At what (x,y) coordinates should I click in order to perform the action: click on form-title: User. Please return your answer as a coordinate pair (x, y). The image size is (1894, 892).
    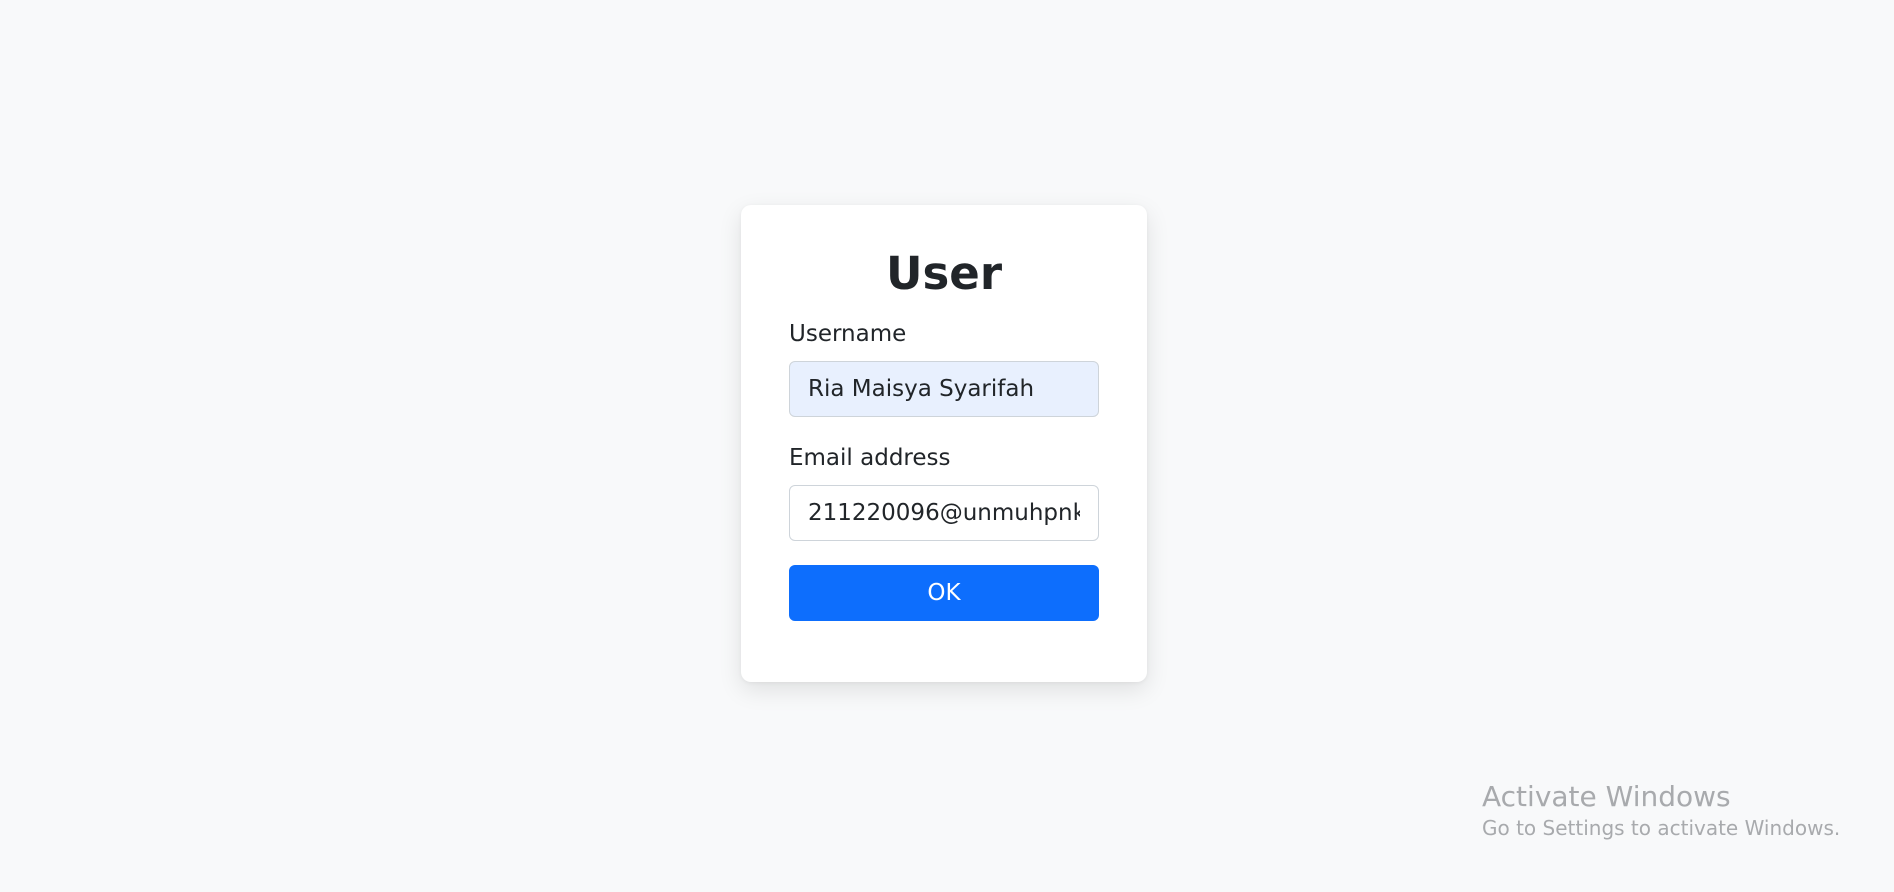
    Looking at the image, I should click on (944, 273).